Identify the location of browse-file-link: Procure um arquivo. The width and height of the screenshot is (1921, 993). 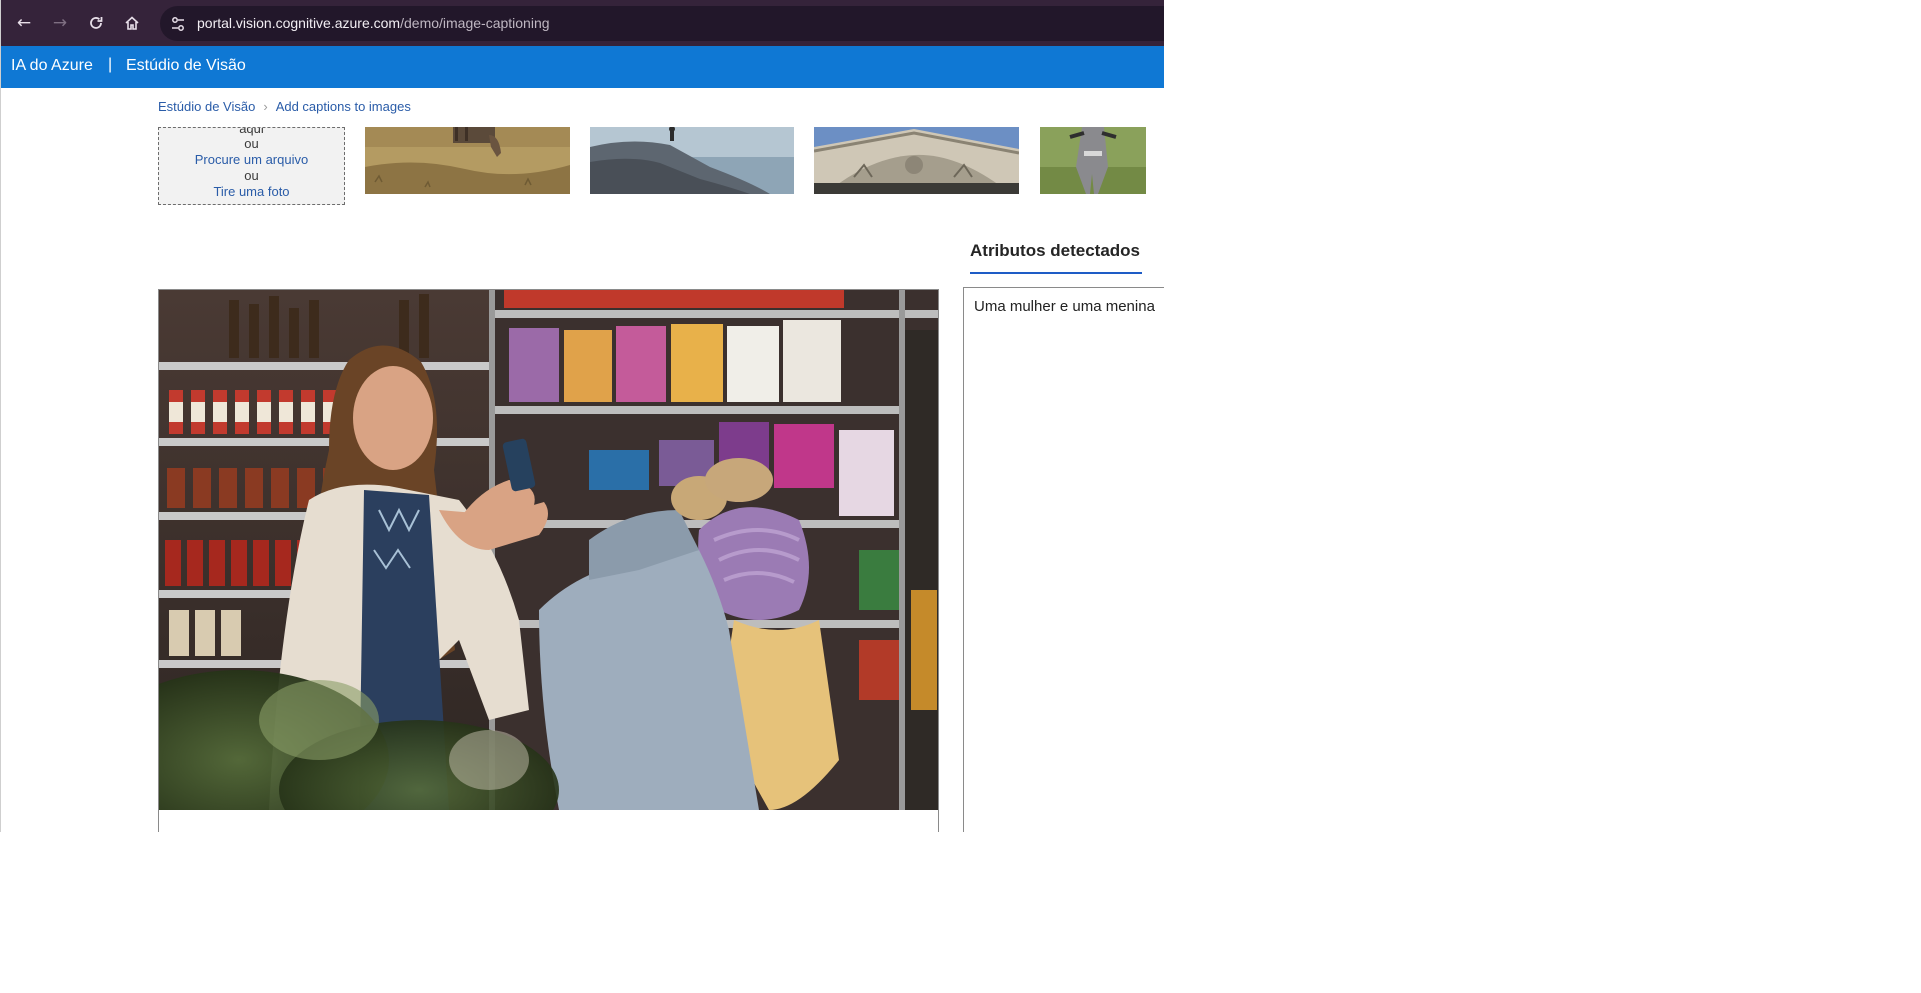
(251, 159).